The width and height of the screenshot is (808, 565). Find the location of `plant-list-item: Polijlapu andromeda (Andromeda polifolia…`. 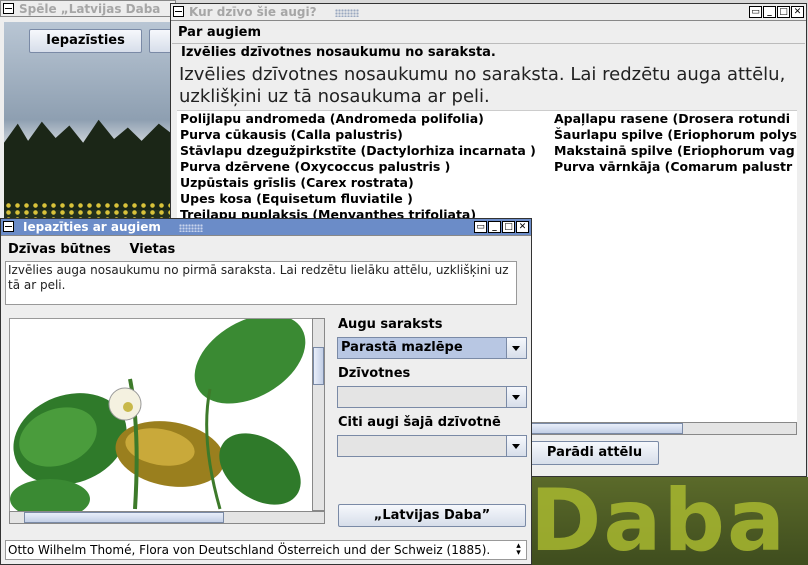

plant-list-item: Polijlapu andromeda (Andromeda polifolia… is located at coordinates (358, 119).